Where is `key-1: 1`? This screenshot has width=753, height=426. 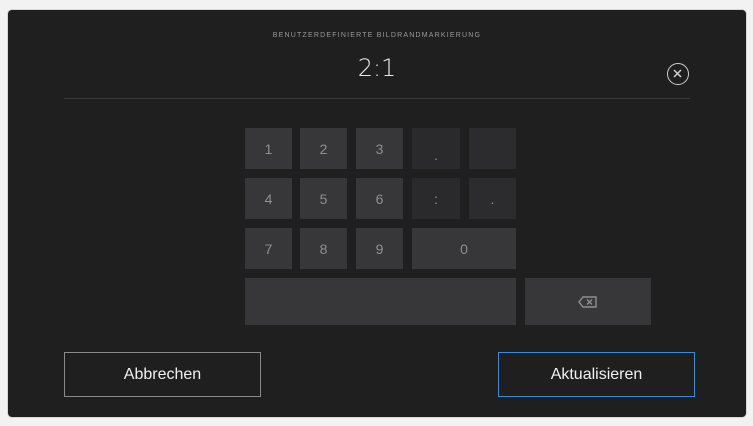 key-1: 1 is located at coordinates (268, 148).